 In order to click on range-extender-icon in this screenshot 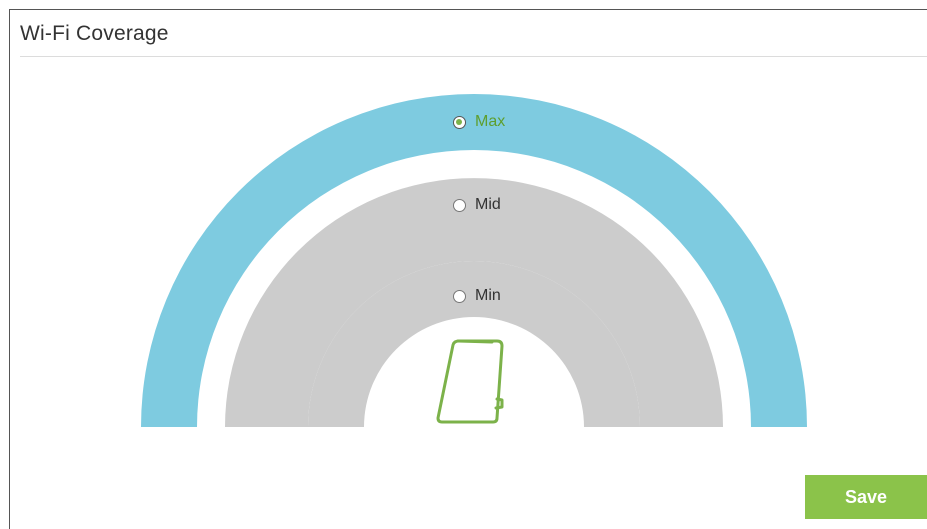, I will do `click(470, 381)`.